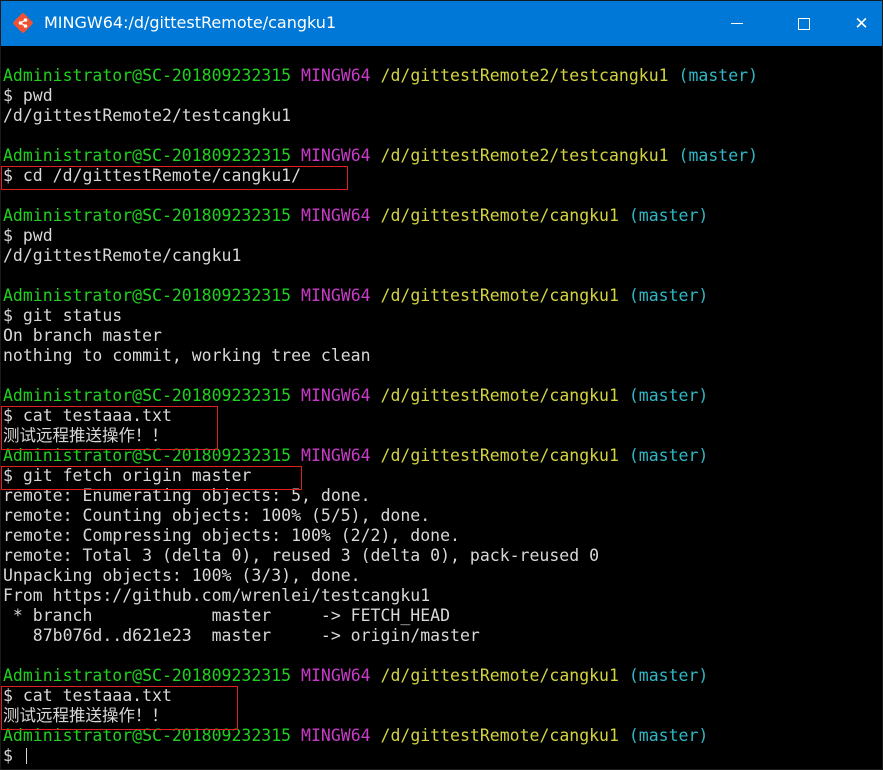 This screenshot has width=883, height=770. What do you see at coordinates (147, 115) in the screenshot?
I see `output-line: /d/gittestRemote2/testcangku1` at bounding box center [147, 115].